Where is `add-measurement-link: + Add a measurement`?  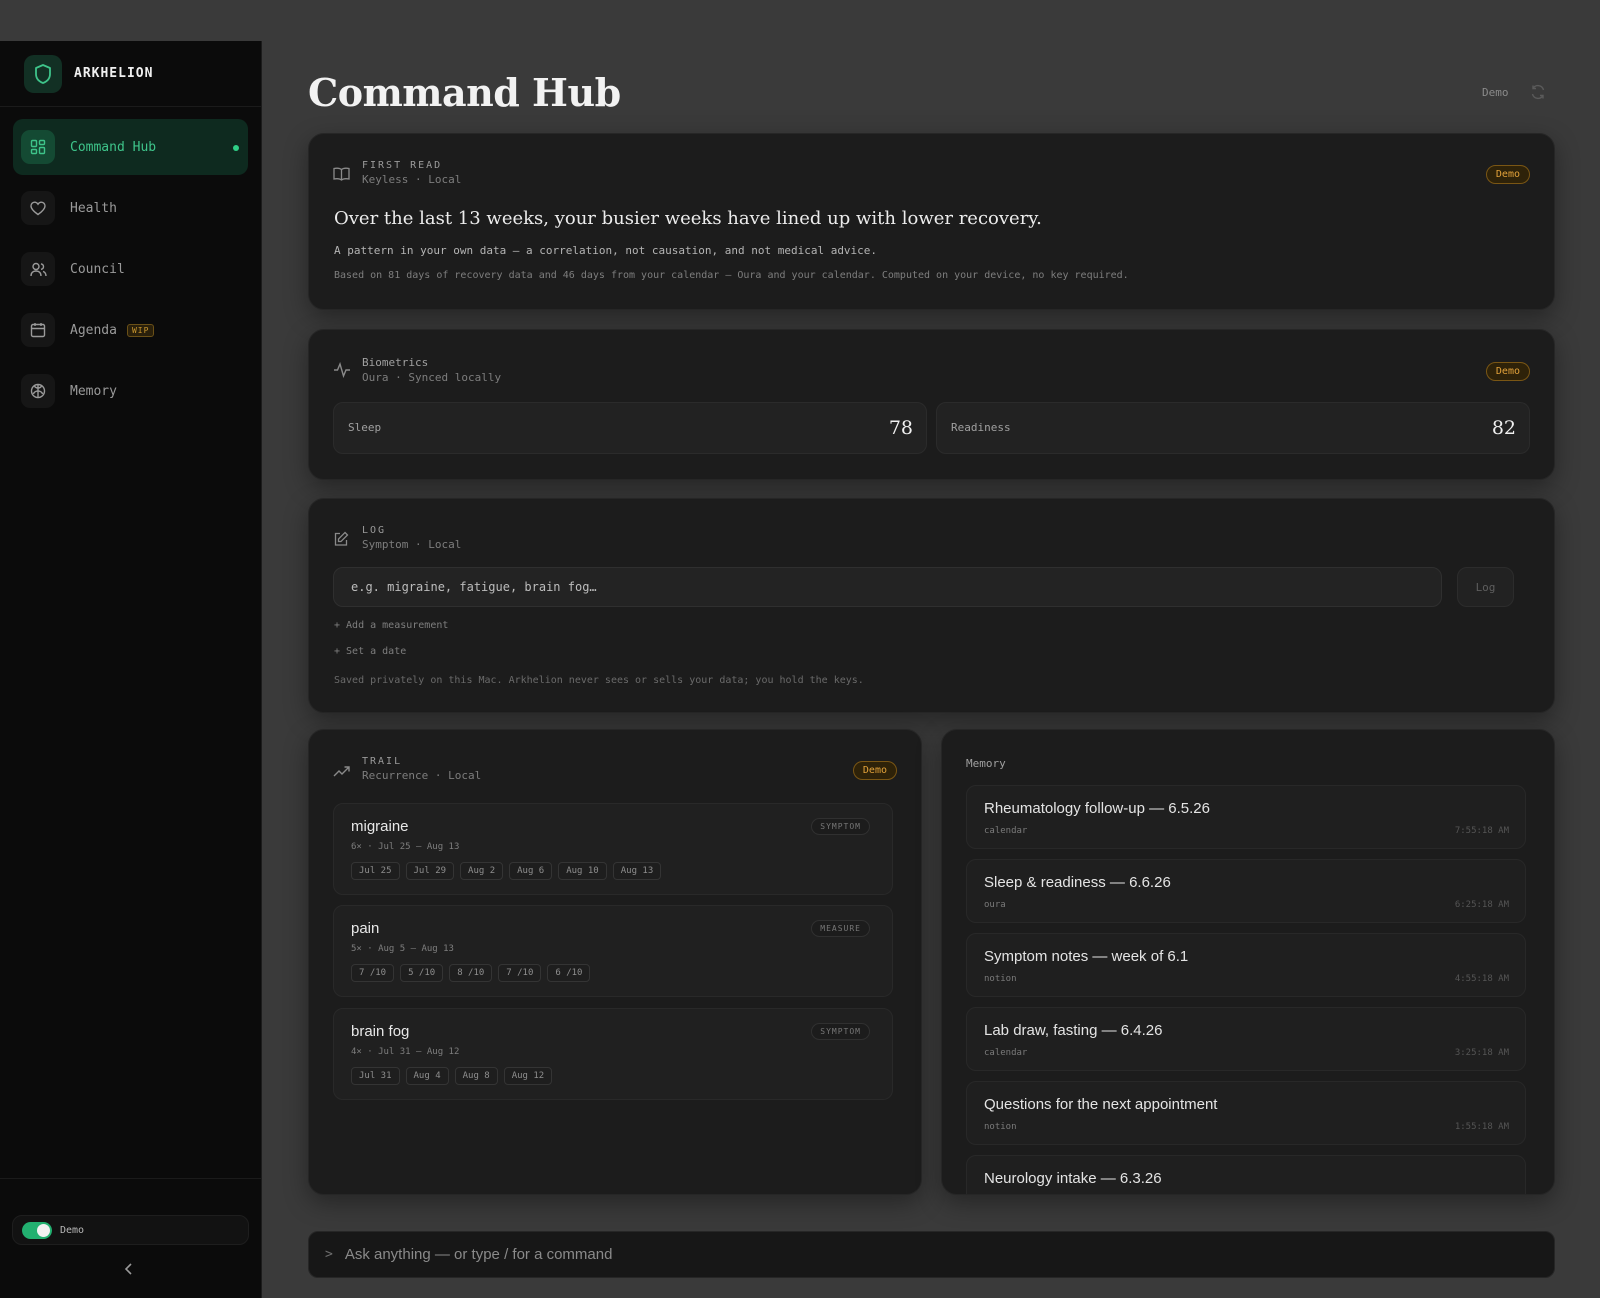 add-measurement-link: + Add a measurement is located at coordinates (391, 625).